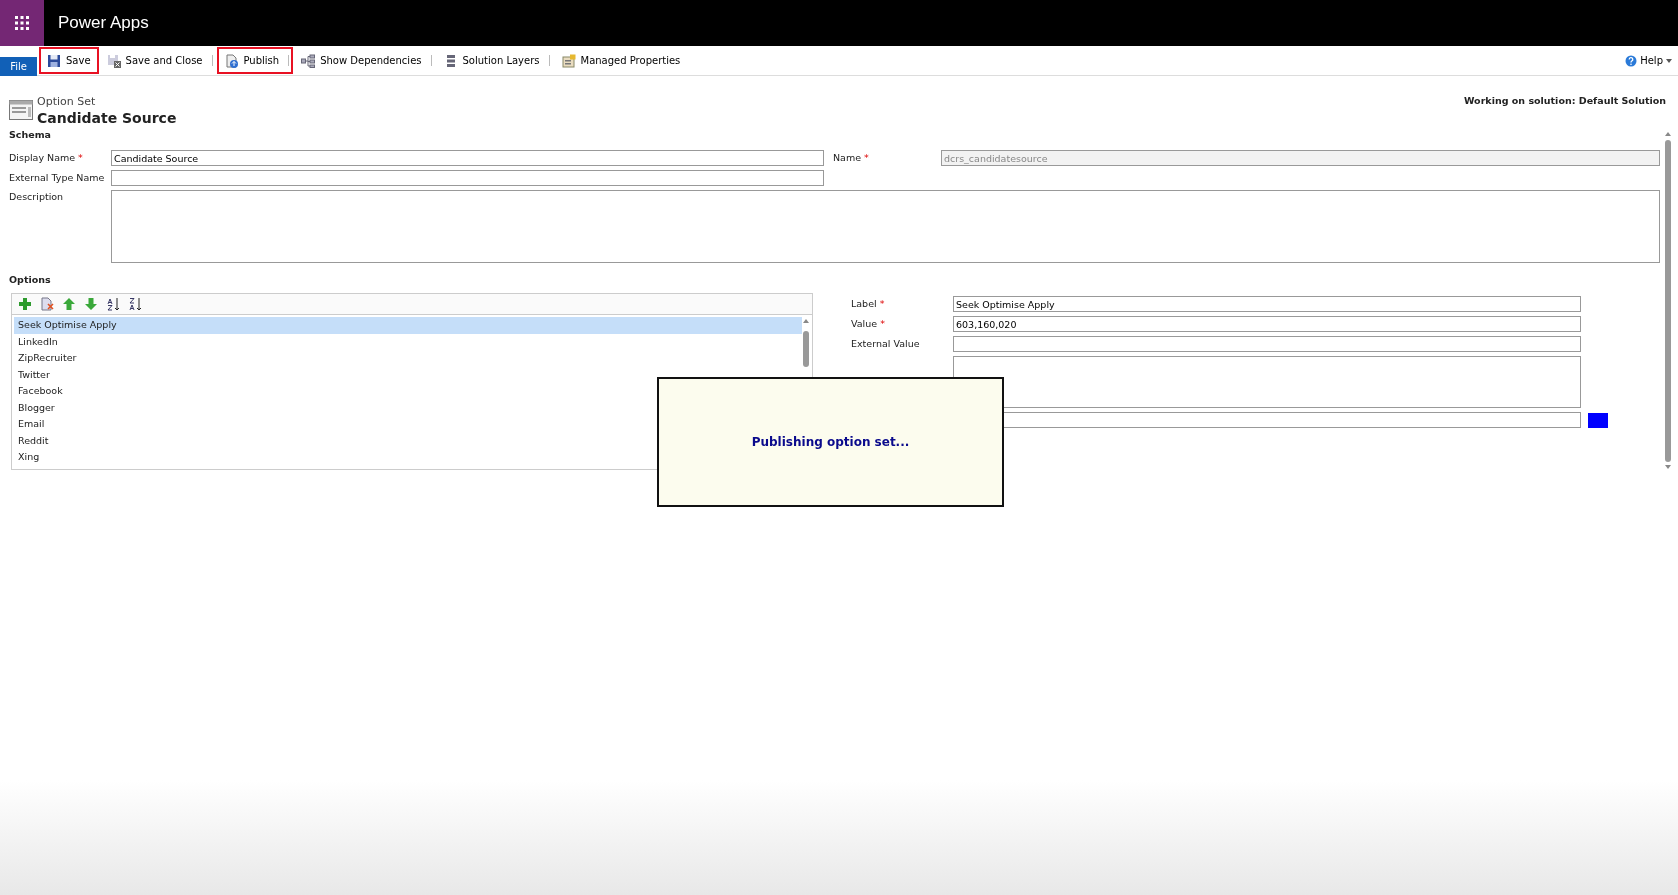  What do you see at coordinates (69, 304) in the screenshot?
I see `move-up-icon` at bounding box center [69, 304].